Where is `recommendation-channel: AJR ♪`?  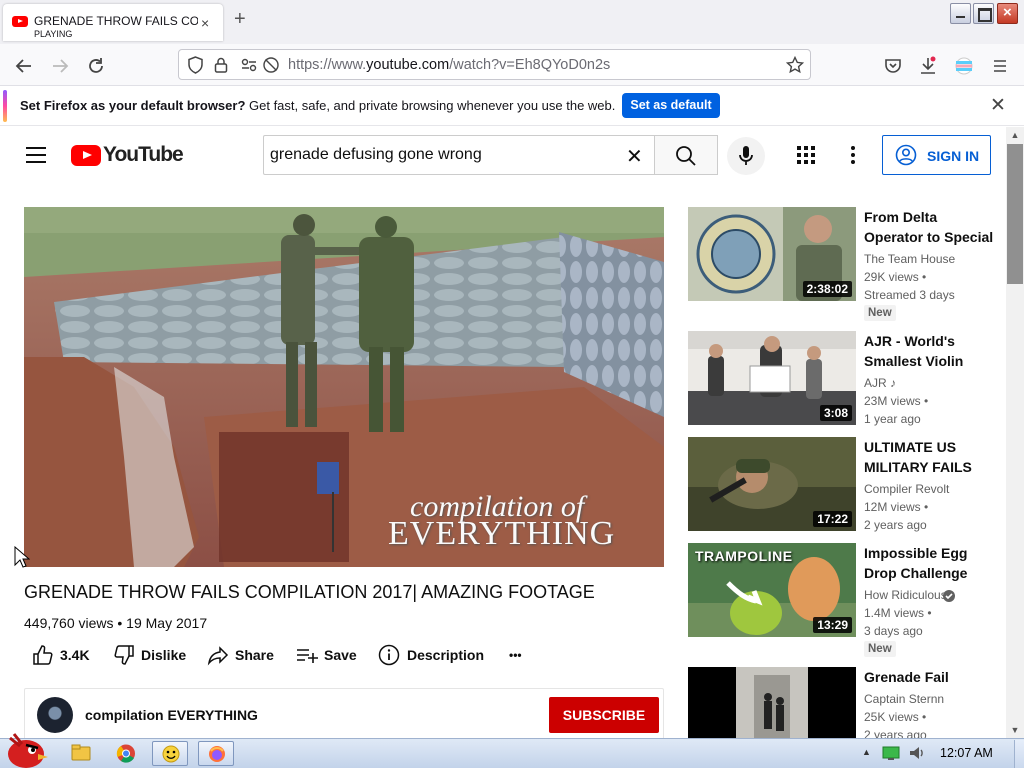 recommendation-channel: AJR ♪ is located at coordinates (880, 383).